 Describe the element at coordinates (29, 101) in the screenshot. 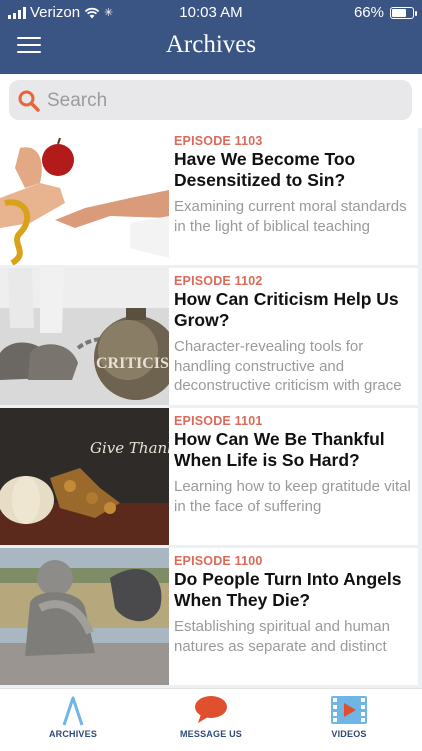

I see `search-icon` at that location.